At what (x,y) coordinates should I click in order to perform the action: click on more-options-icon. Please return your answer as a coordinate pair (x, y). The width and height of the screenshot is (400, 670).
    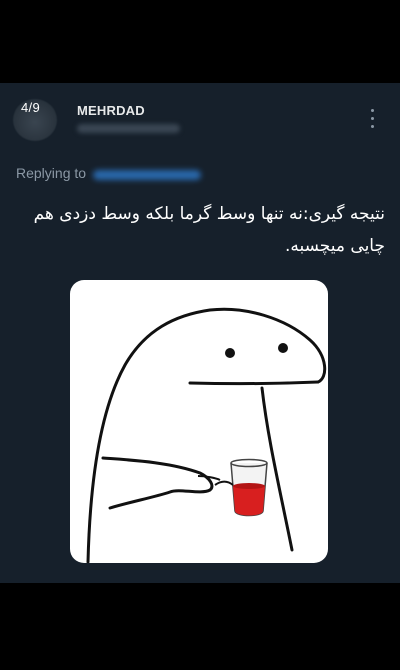
    Looking at the image, I should click on (373, 119).